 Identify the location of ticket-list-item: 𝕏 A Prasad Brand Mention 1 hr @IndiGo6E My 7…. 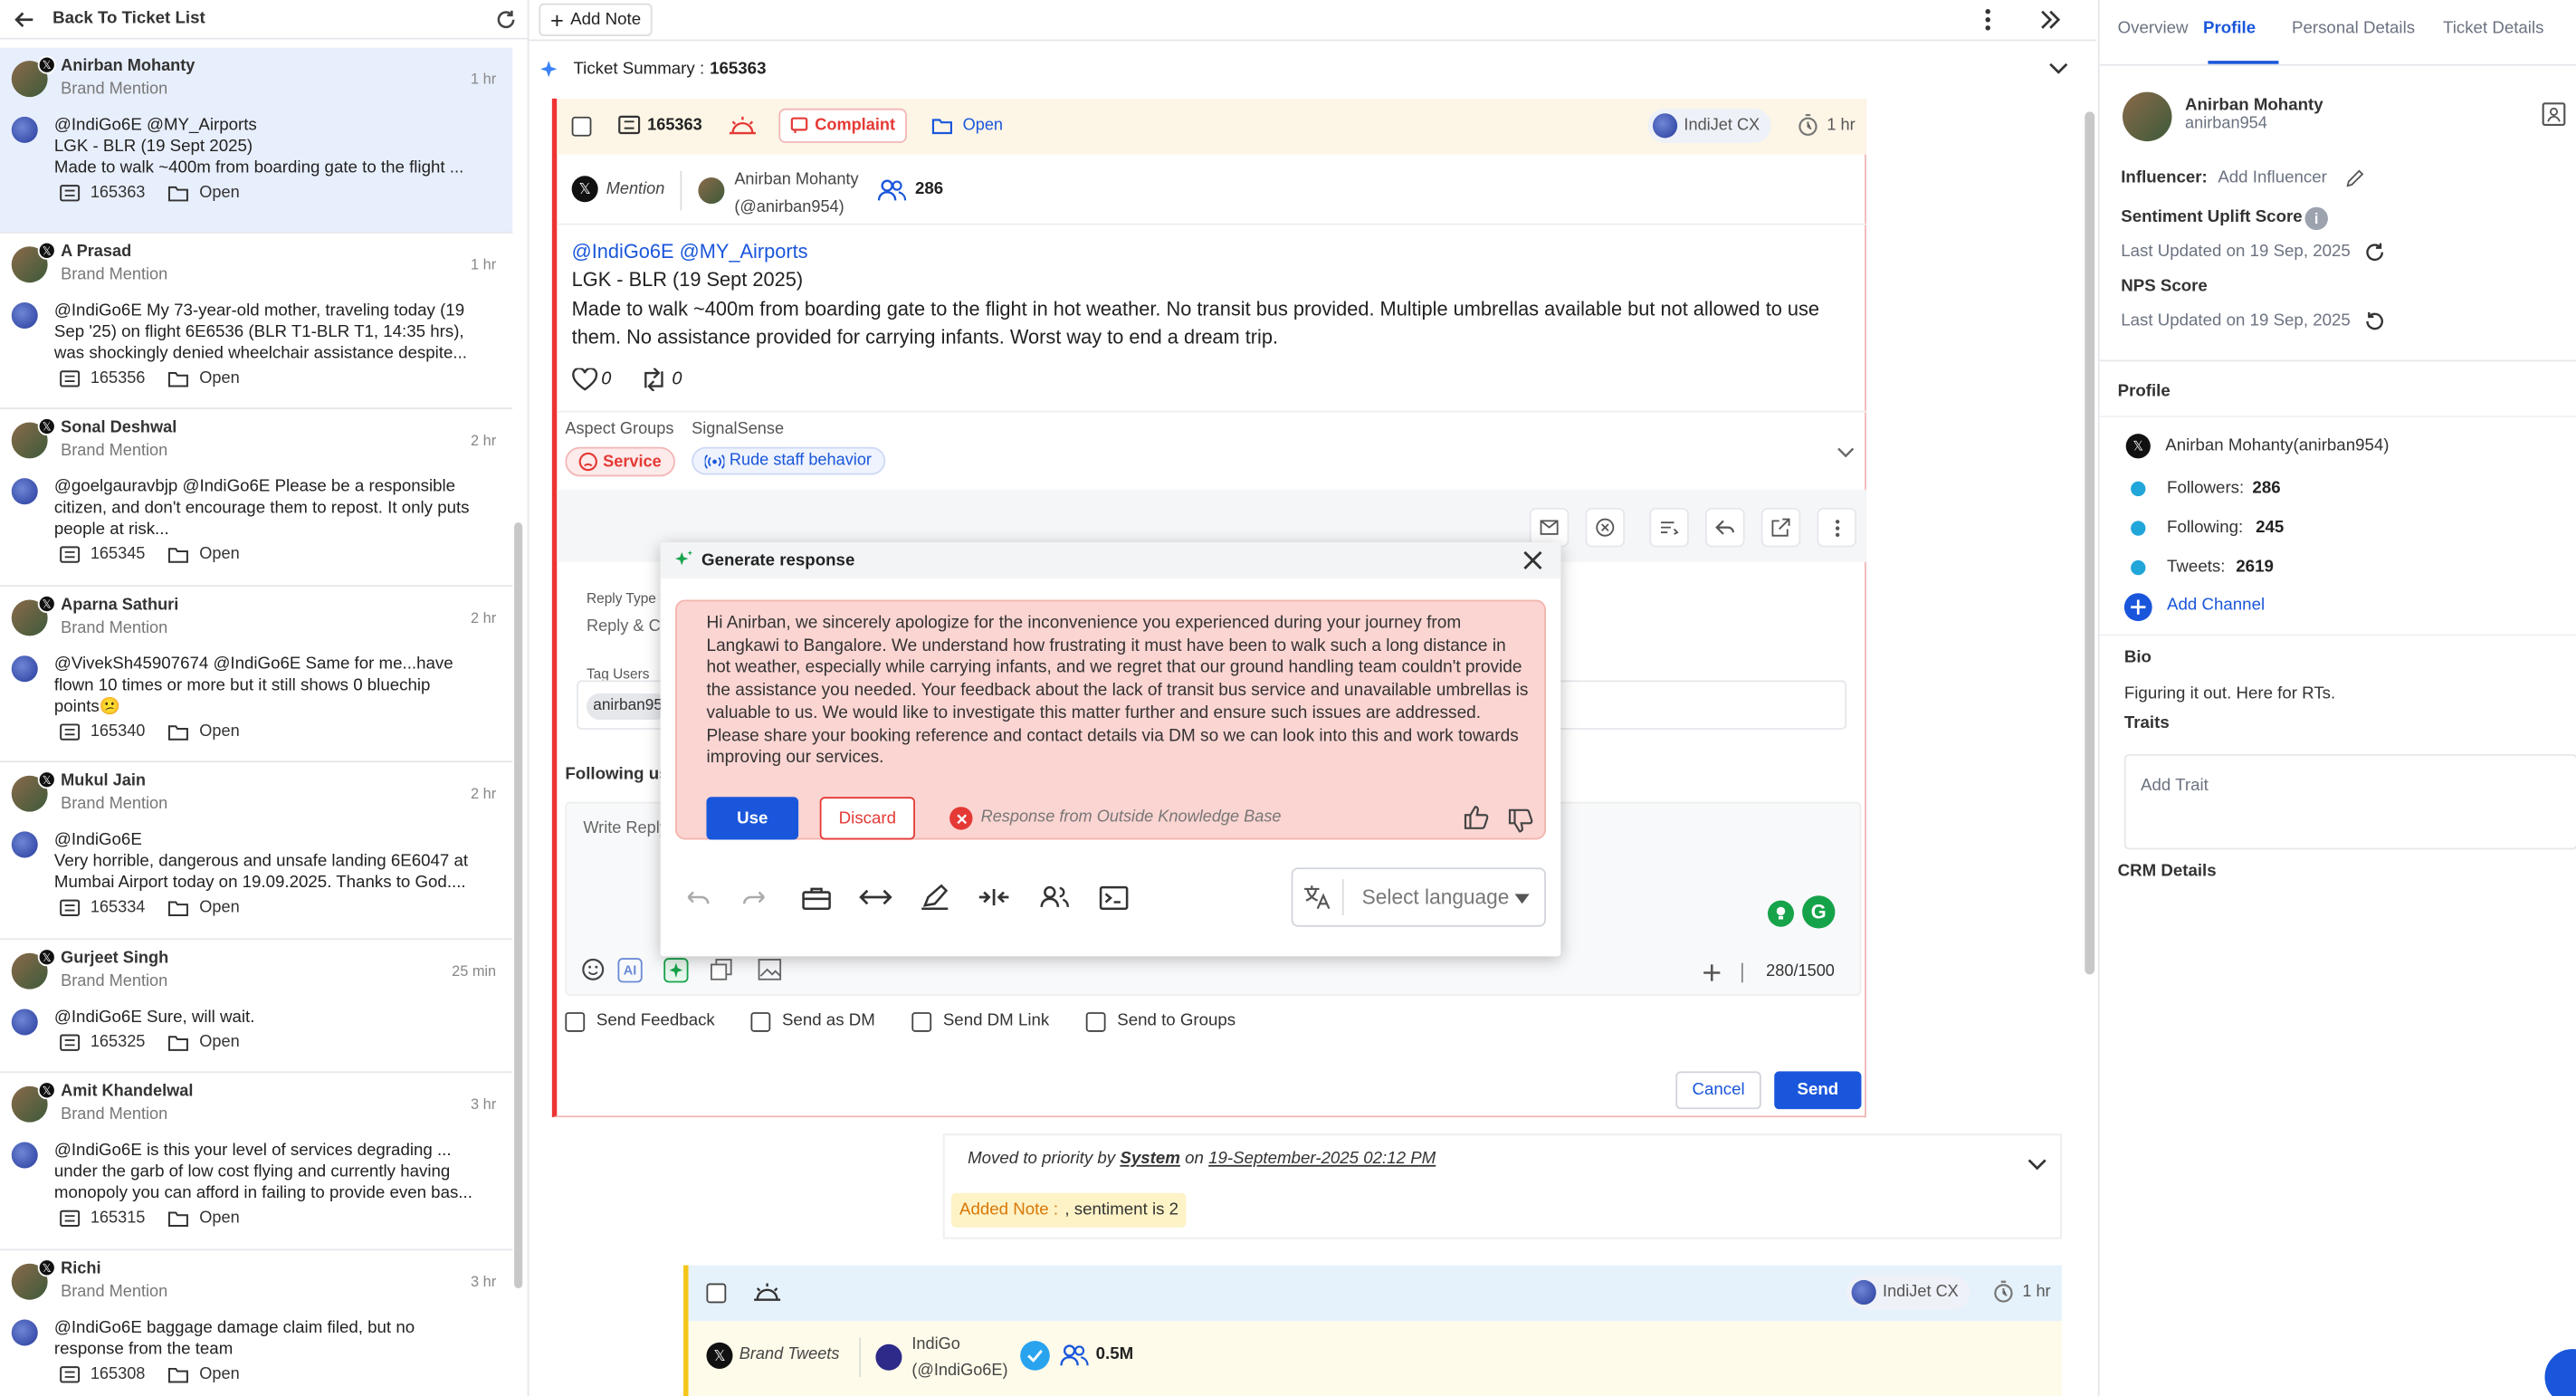
(256, 321).